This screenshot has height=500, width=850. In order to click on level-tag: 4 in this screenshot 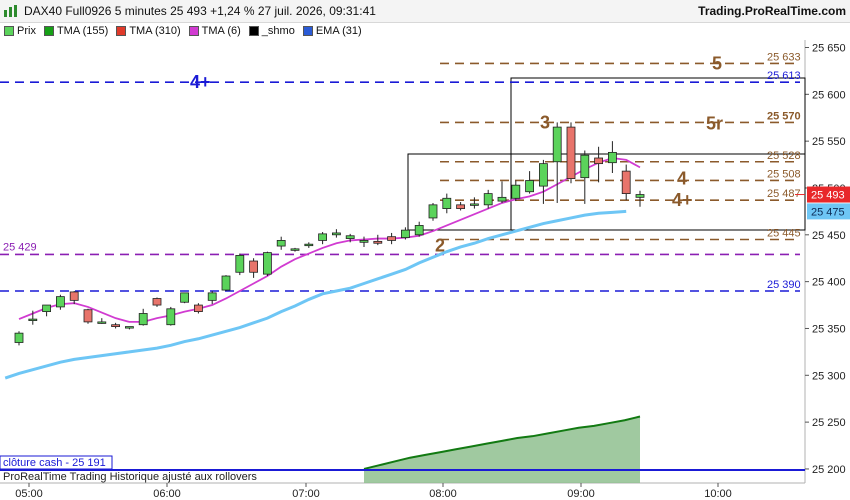, I will do `click(682, 178)`.